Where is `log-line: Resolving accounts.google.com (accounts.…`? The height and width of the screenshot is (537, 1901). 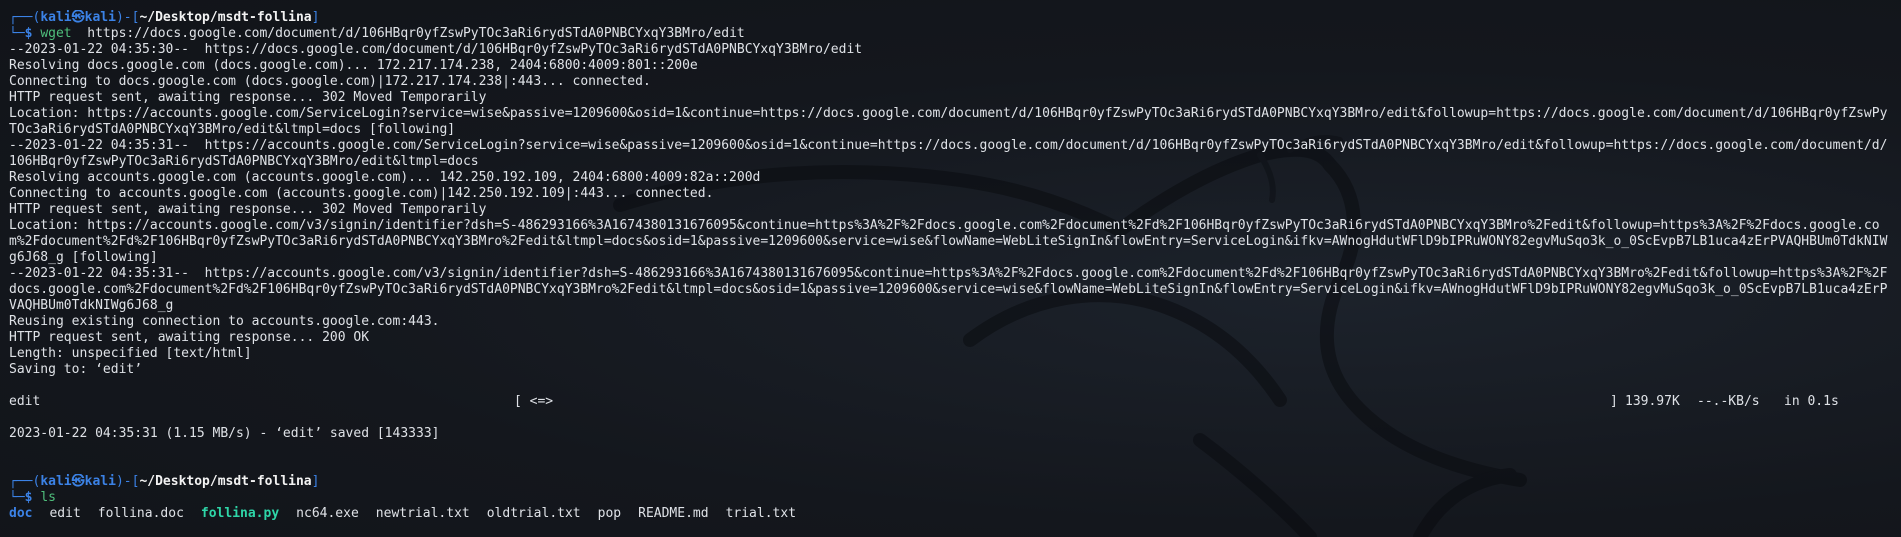
log-line: Resolving accounts.google.com (accounts.… is located at coordinates (385, 177).